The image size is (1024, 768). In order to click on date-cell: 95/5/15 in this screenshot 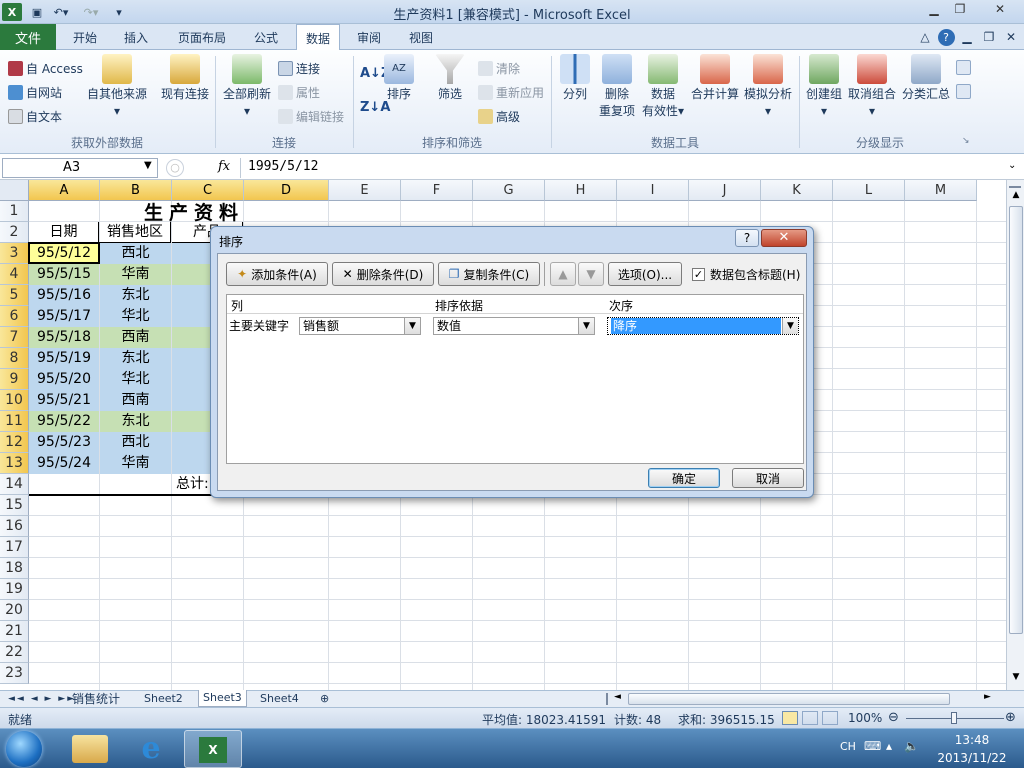, I will do `click(64, 274)`.